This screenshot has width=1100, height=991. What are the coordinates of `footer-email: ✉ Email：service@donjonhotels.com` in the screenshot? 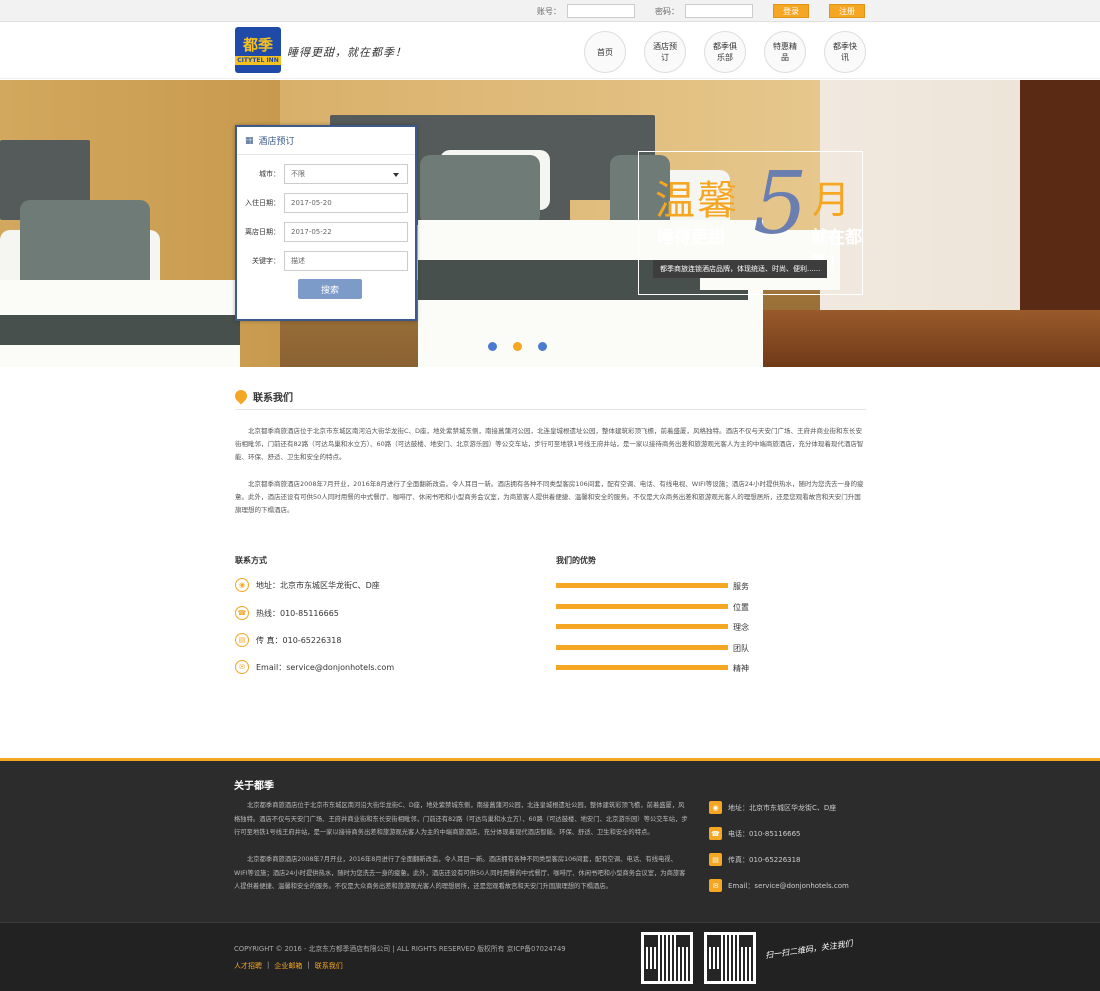 It's located at (779, 885).